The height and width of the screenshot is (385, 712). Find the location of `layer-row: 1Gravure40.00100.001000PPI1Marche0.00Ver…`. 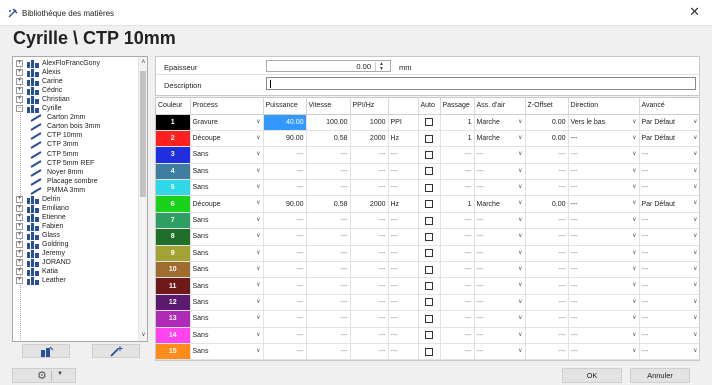

layer-row: 1Gravure40.00100.001000PPI1Marche0.00Ver… is located at coordinates (427, 122).